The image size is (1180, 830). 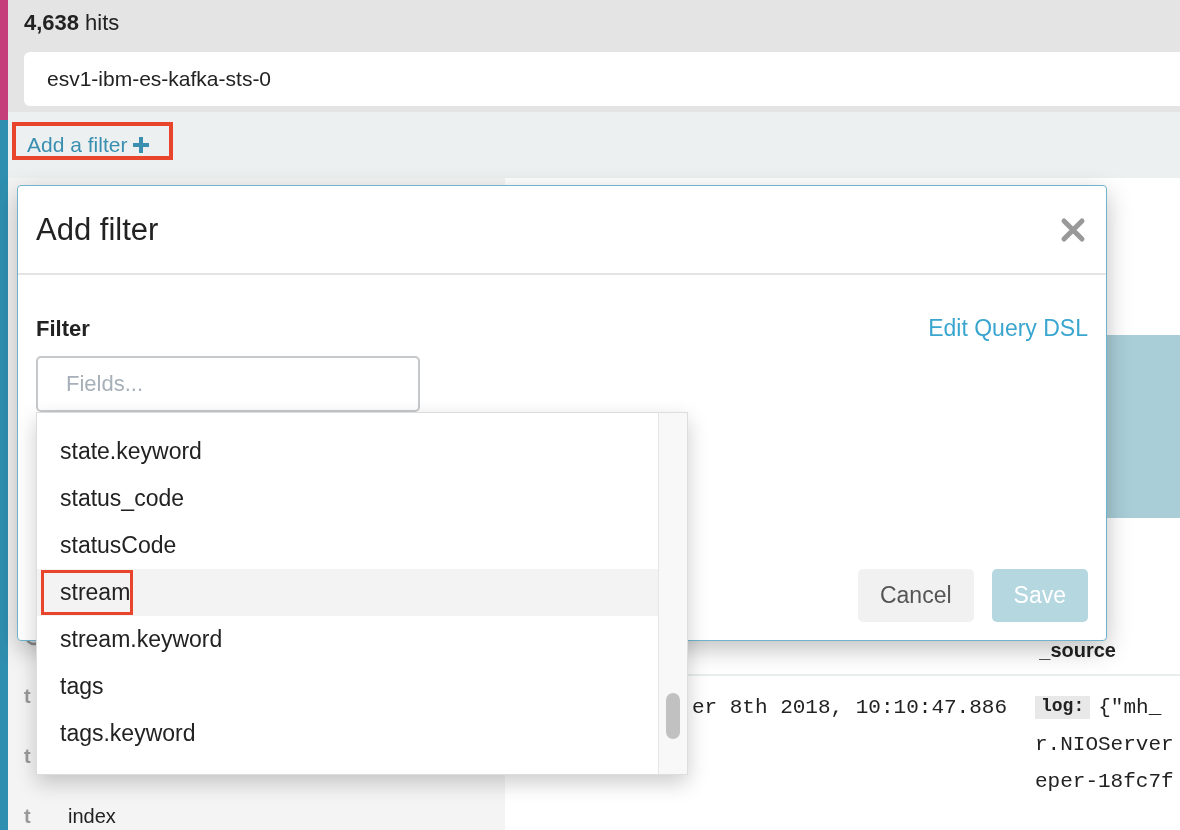 I want to click on source-text: {"mh_, so click(x=1130, y=707).